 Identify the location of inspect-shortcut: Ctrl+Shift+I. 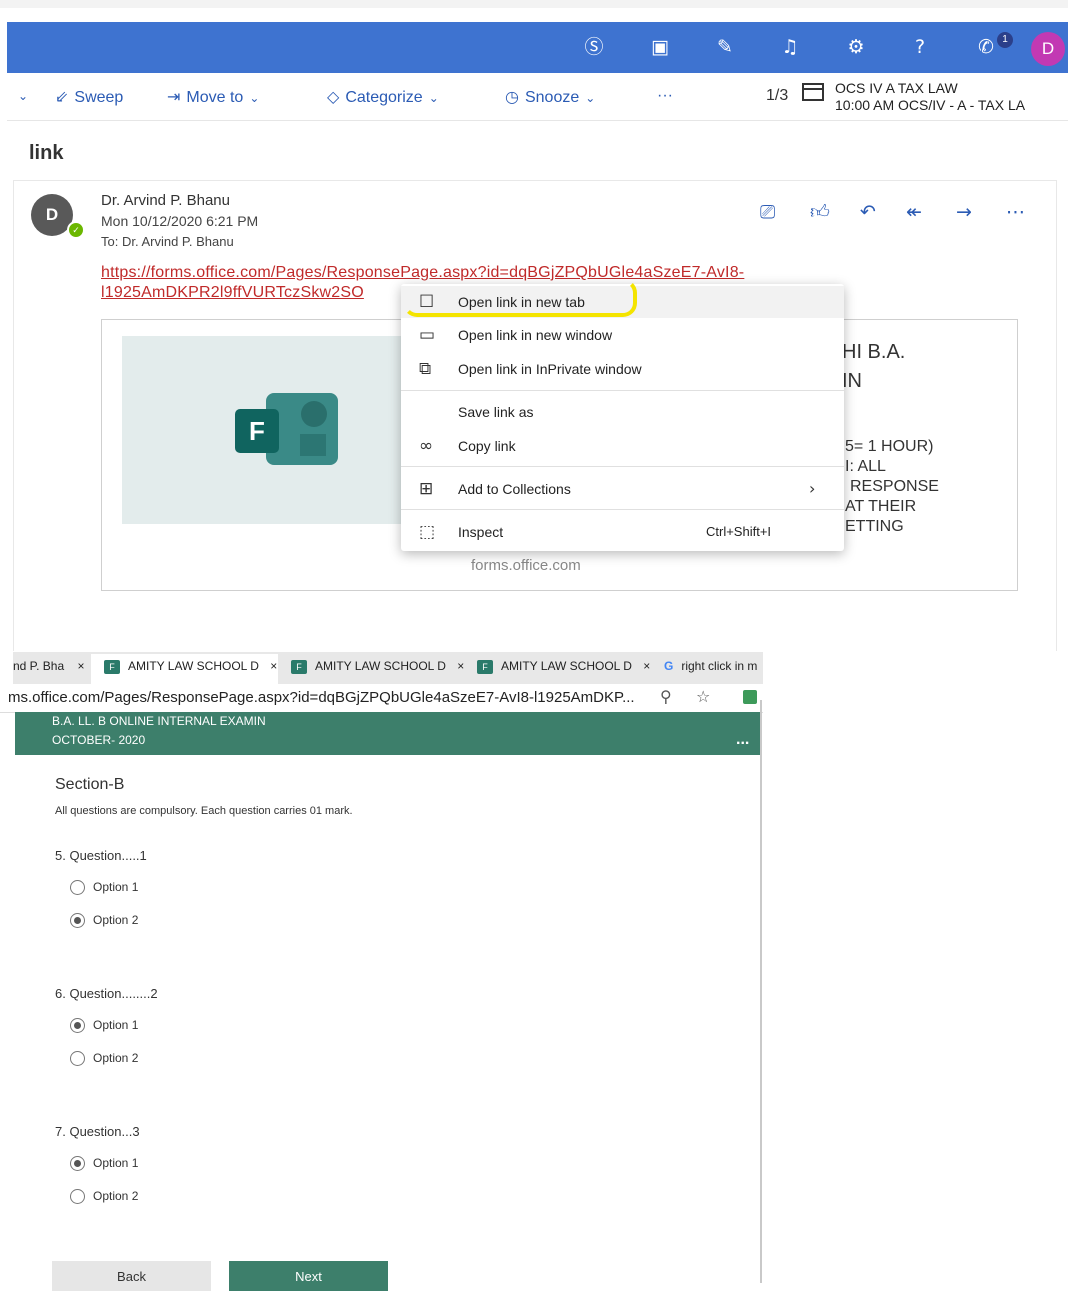
(739, 531).